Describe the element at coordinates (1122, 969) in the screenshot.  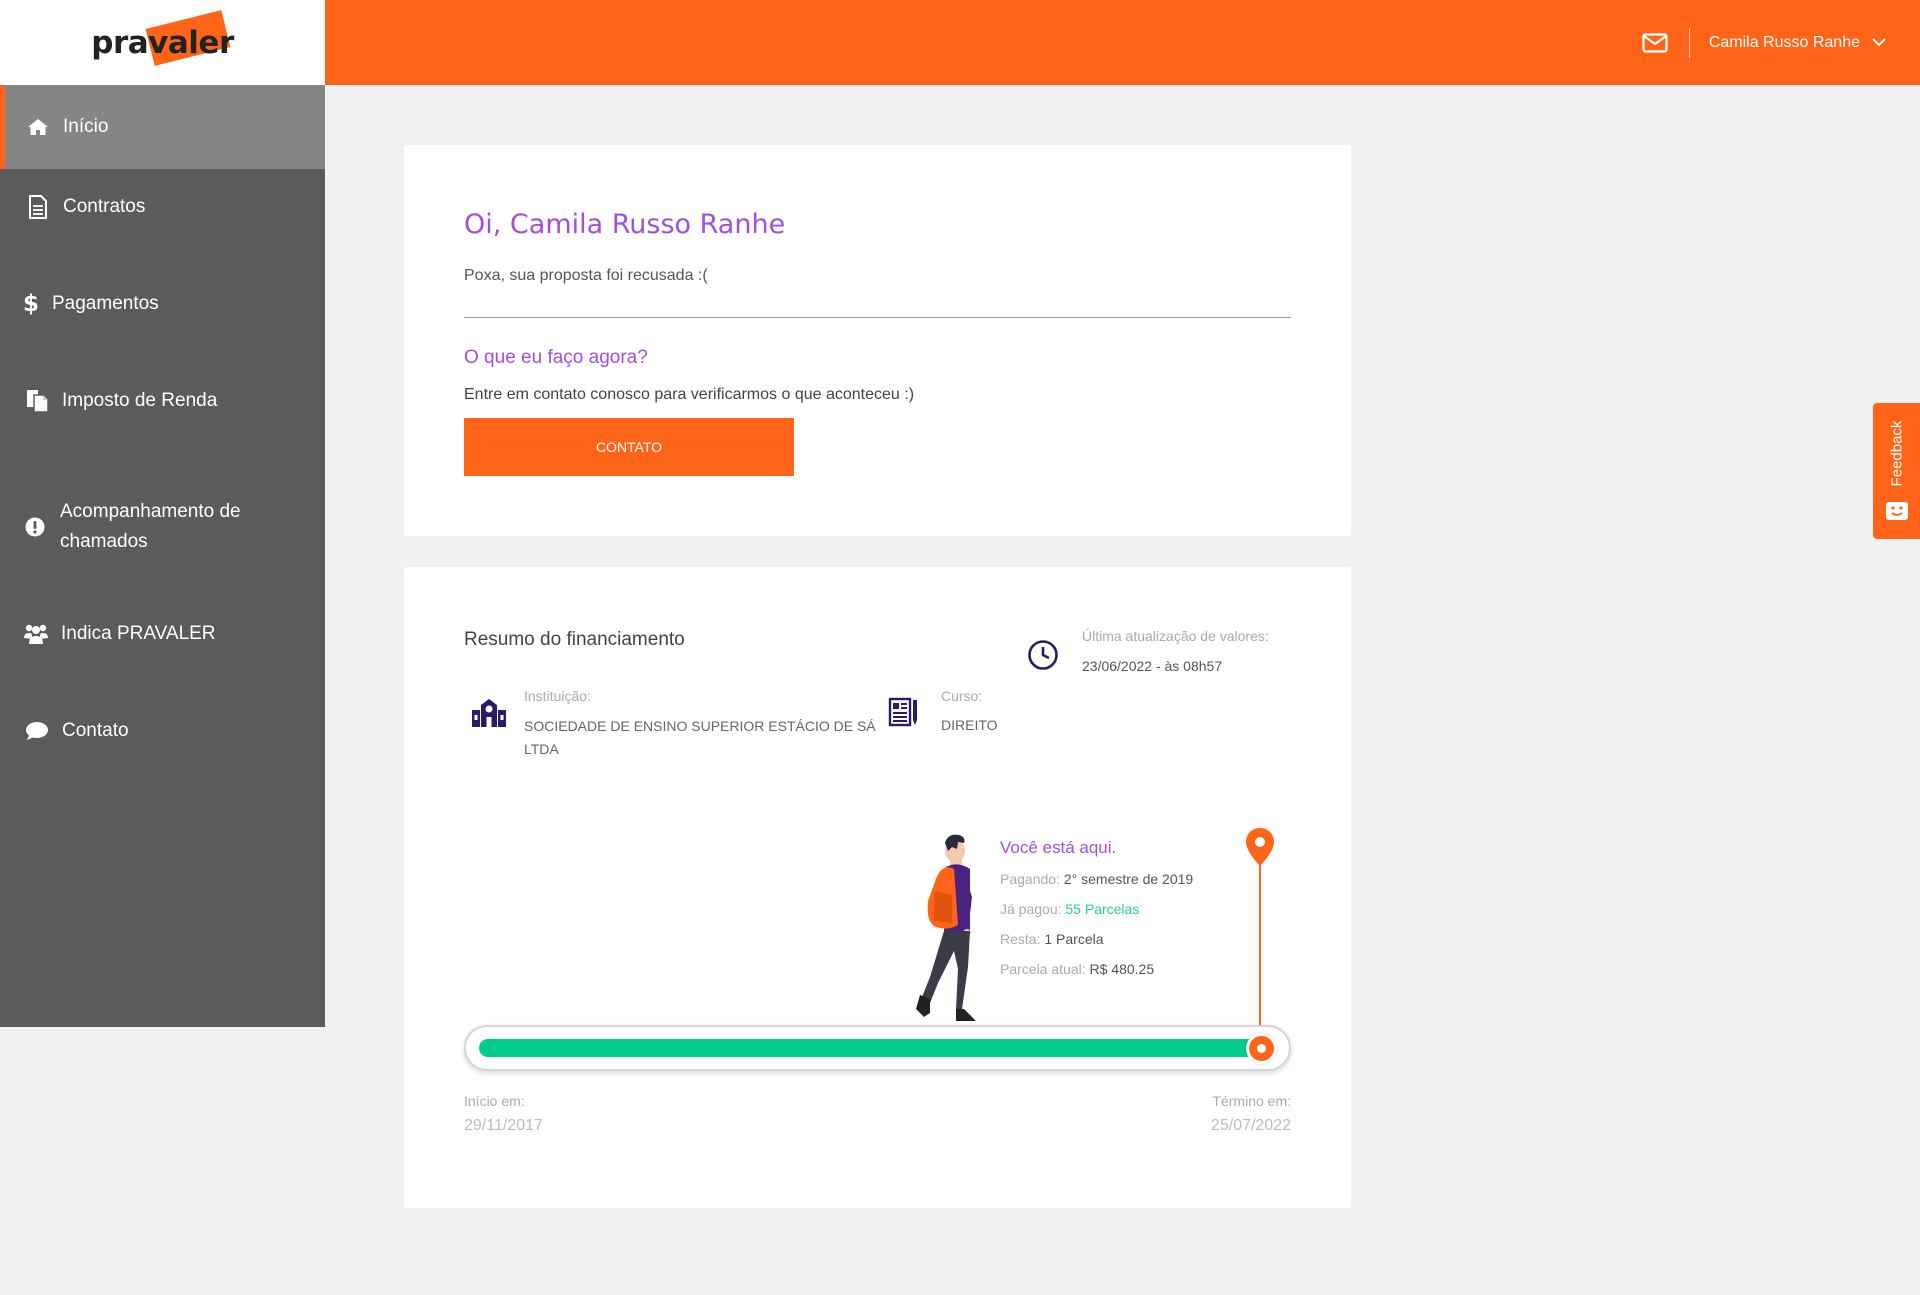
I see `current-installment-value: R$ 480.25` at that location.